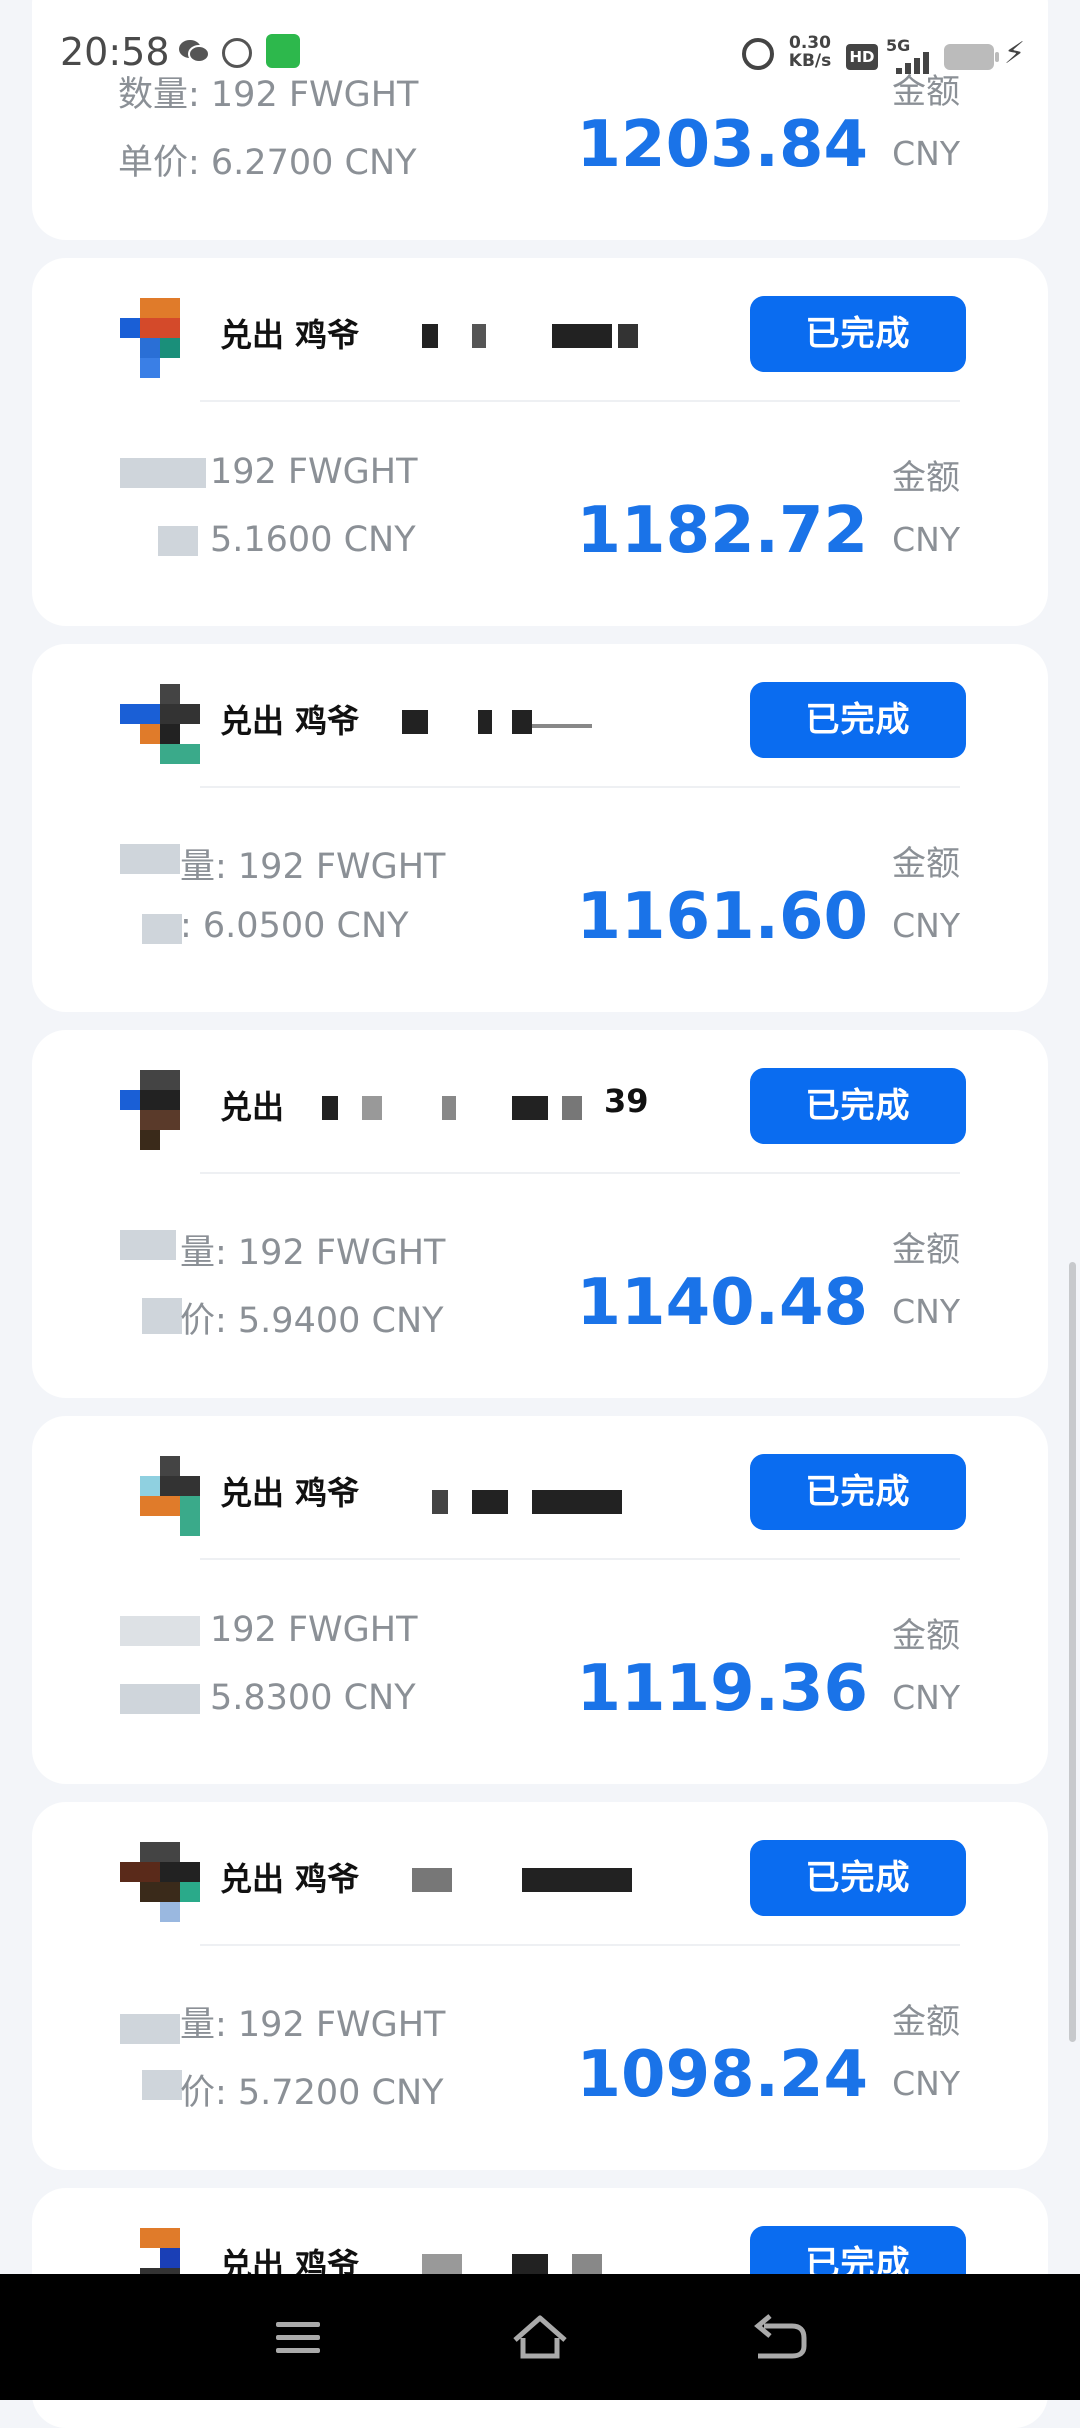  What do you see at coordinates (1015, 53) in the screenshot?
I see `charging-icon: ⚡` at bounding box center [1015, 53].